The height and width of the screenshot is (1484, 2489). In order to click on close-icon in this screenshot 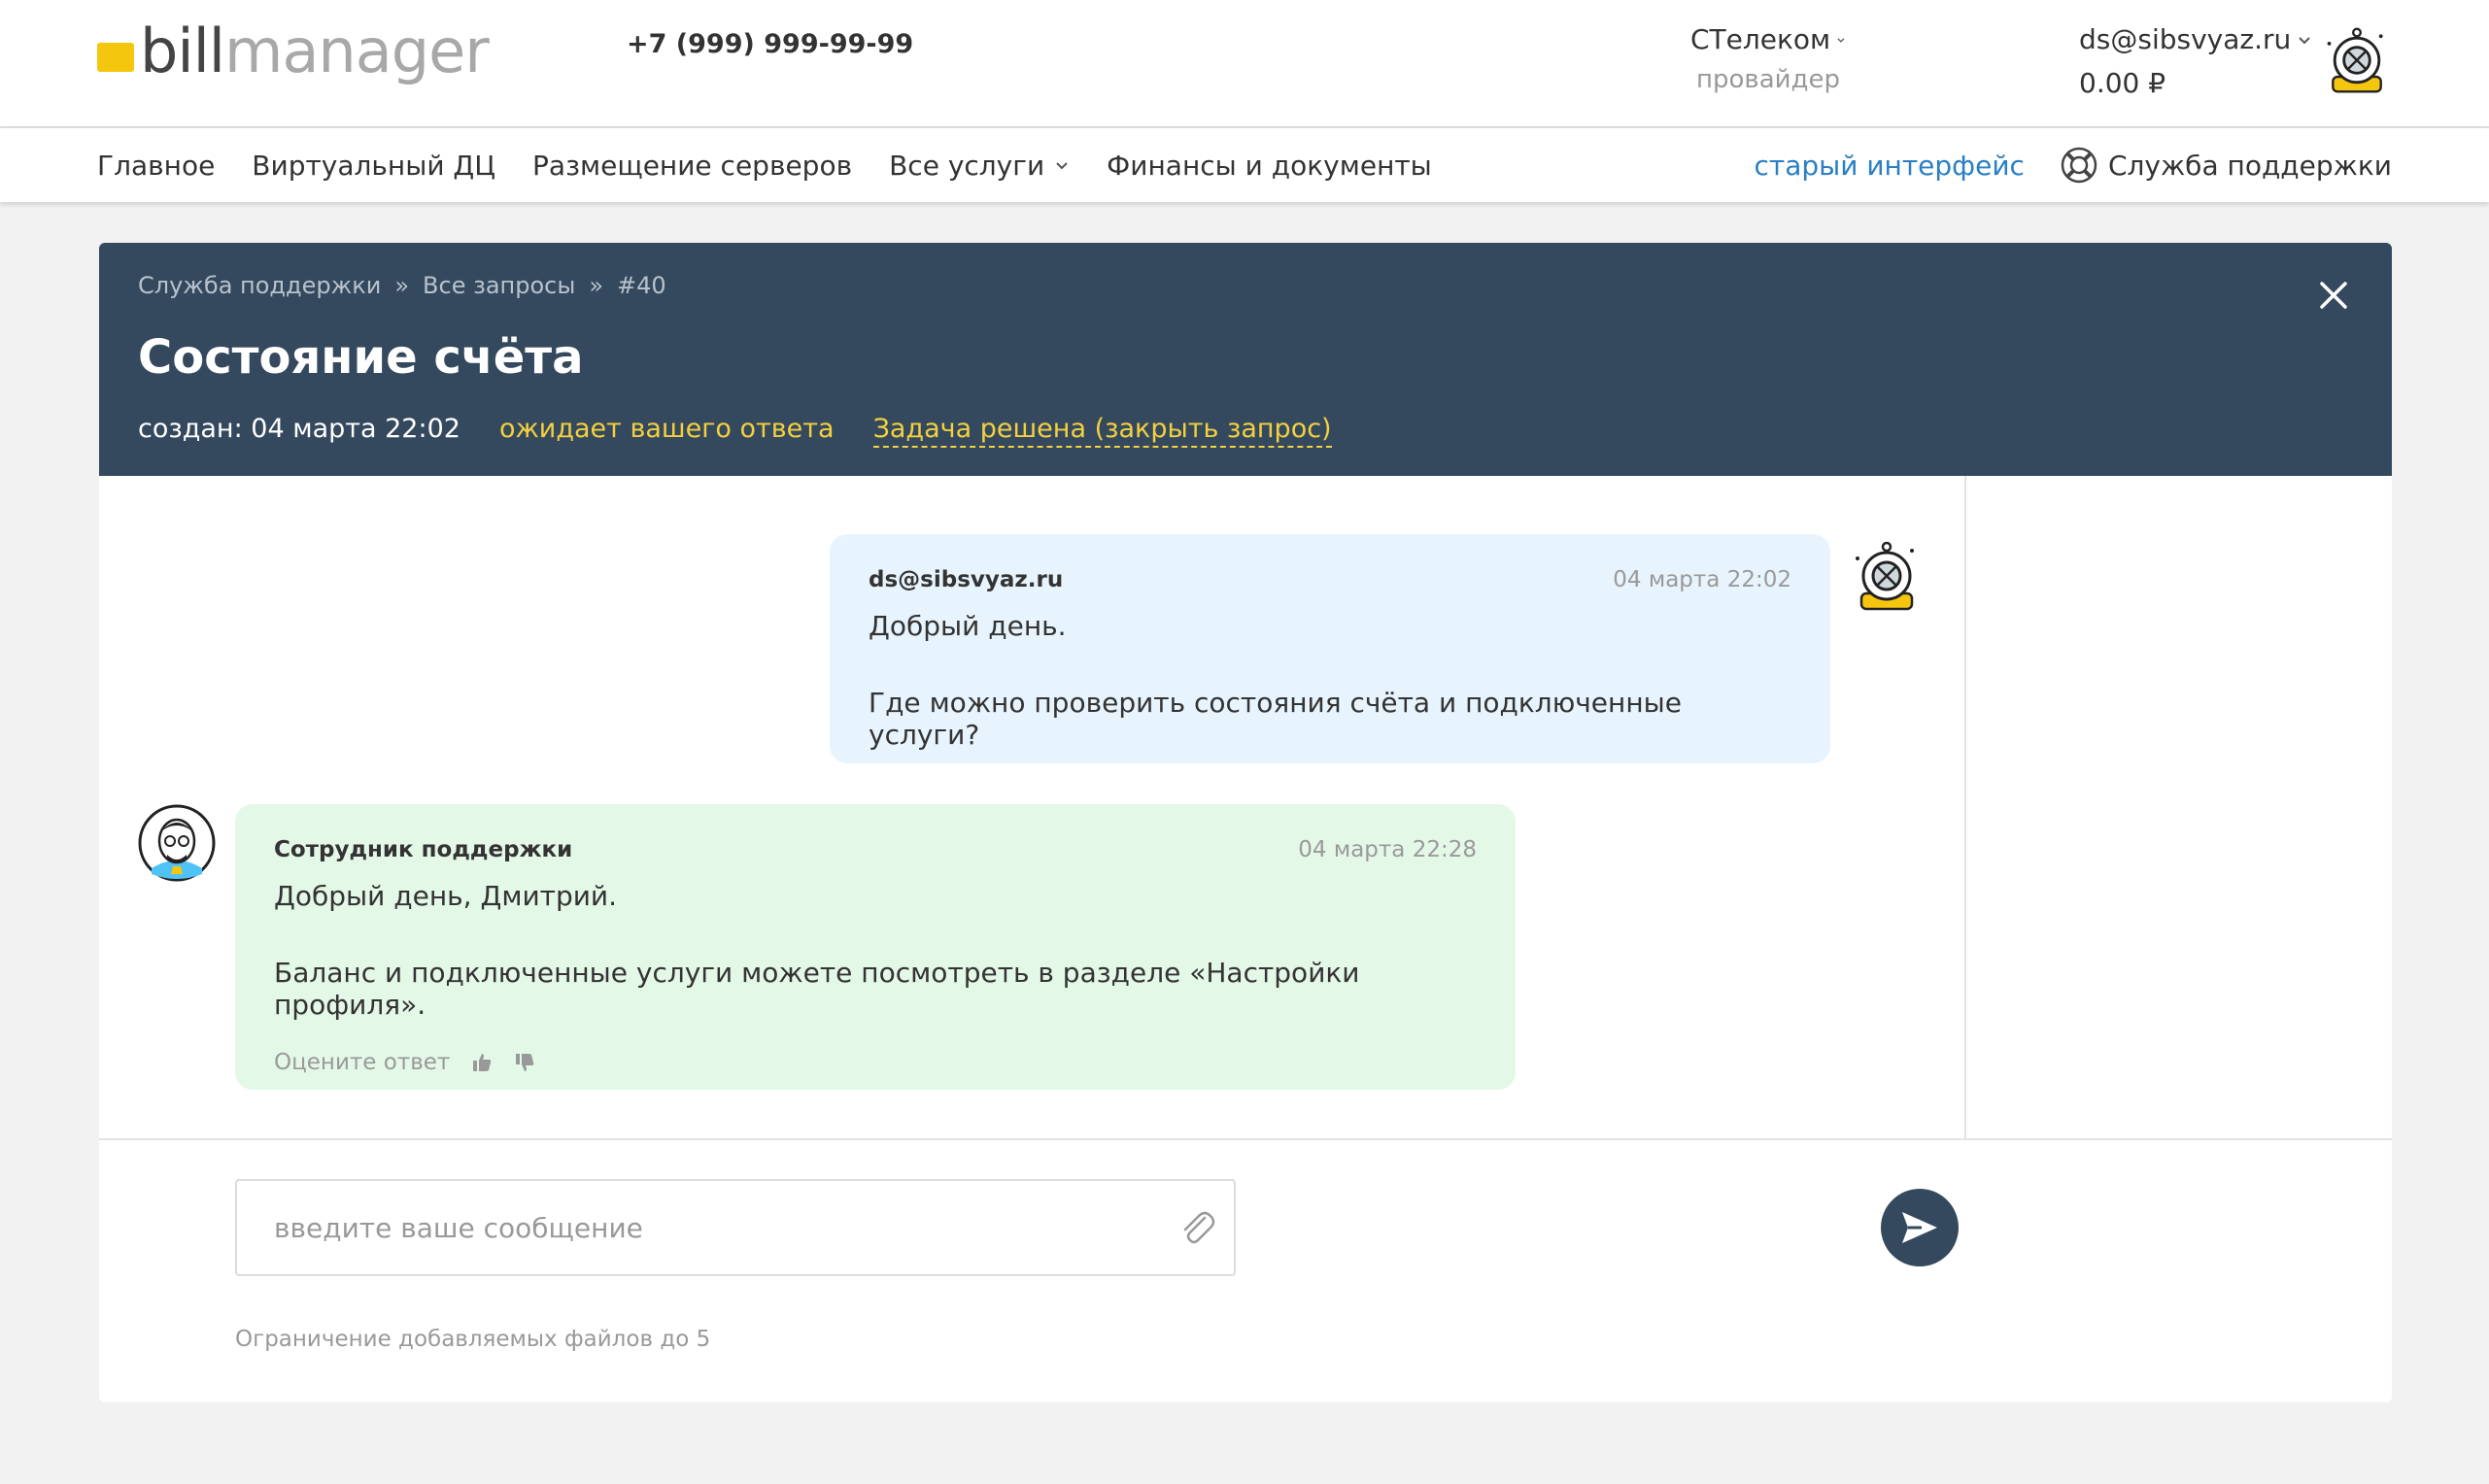, I will do `click(2333, 295)`.